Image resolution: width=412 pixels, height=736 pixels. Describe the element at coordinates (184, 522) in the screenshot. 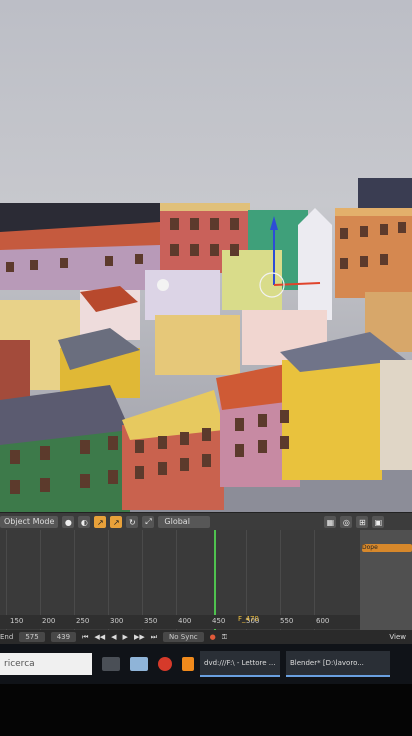

I see `transform-orientation-dropdown: Global` at that location.